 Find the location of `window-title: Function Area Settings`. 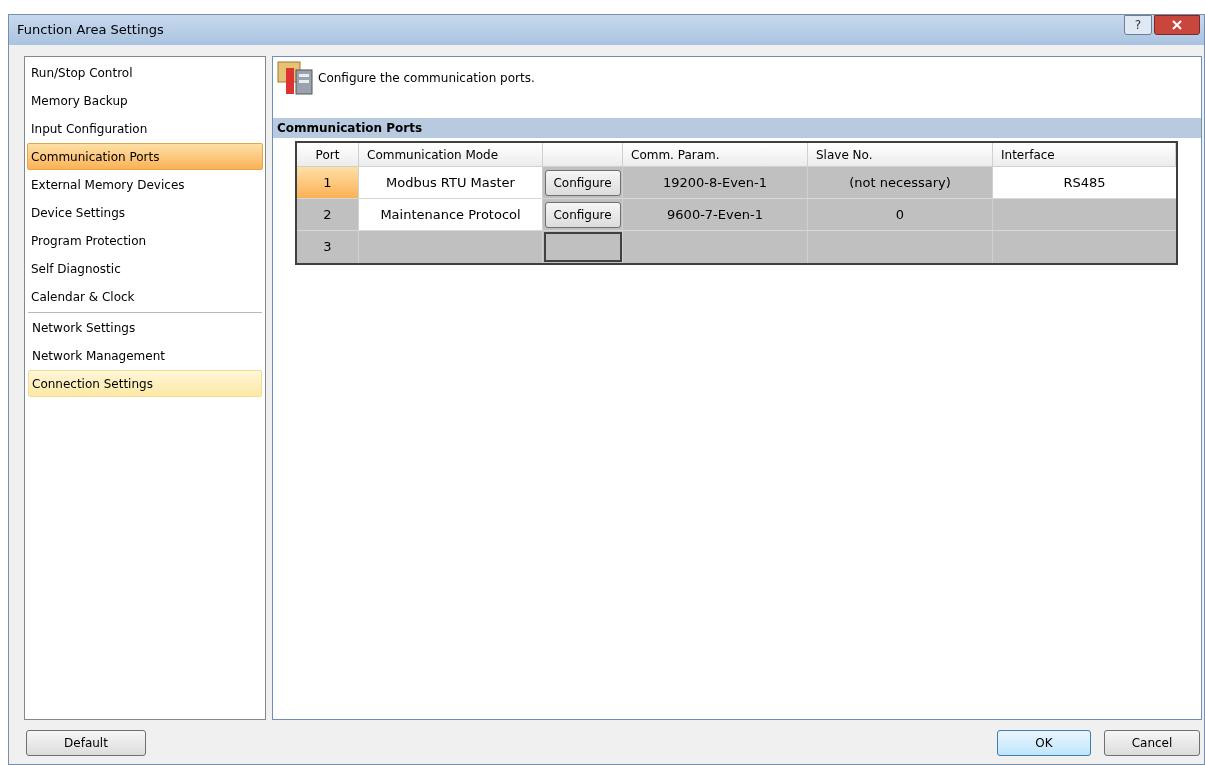

window-title: Function Area Settings is located at coordinates (90, 30).